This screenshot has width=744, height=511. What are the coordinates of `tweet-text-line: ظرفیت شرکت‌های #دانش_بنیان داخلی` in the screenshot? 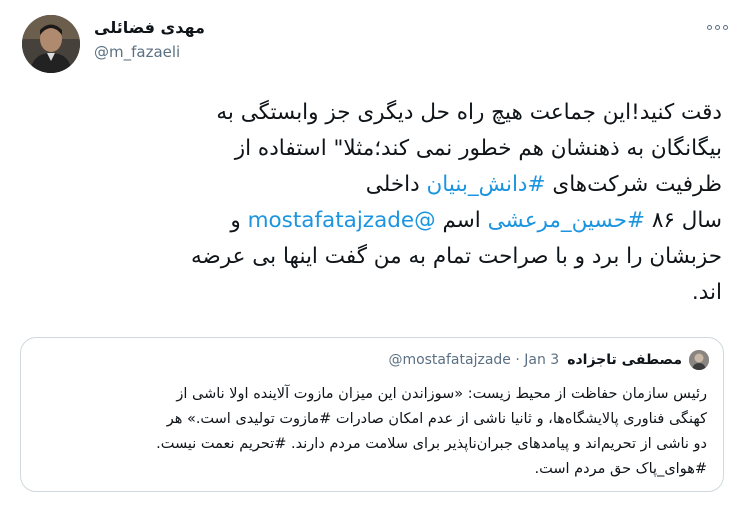 It's located at (372, 185).